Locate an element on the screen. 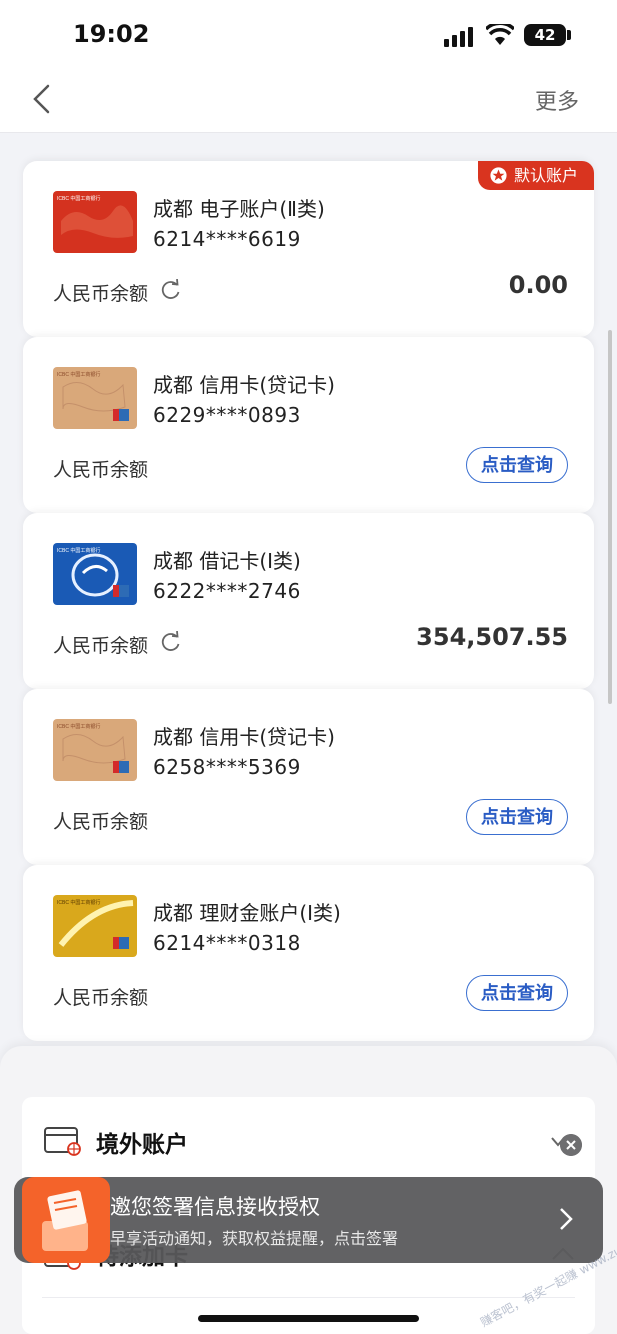 The height and width of the screenshot is (1334, 617). account-name: 成都 借记卡(Ⅰ类) is located at coordinates (227, 561).